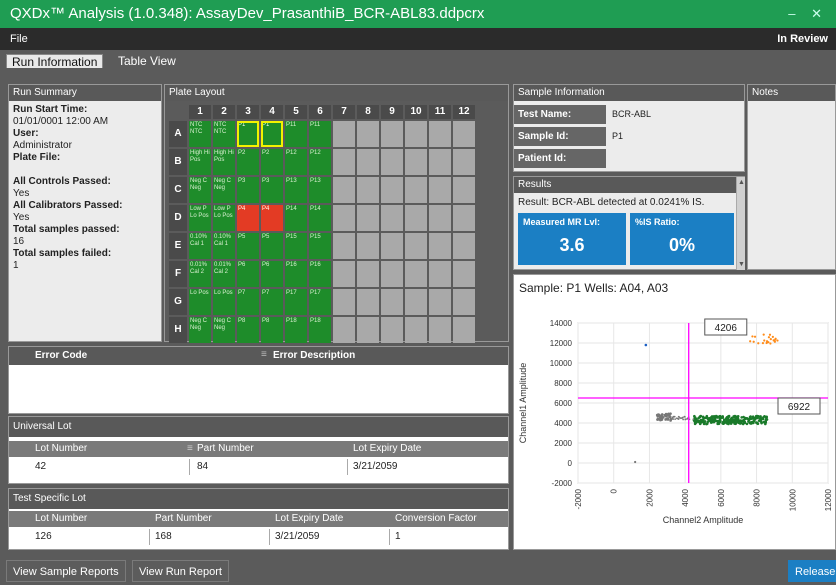 The height and width of the screenshot is (585, 836). I want to click on well-H03: P8, so click(248, 330).